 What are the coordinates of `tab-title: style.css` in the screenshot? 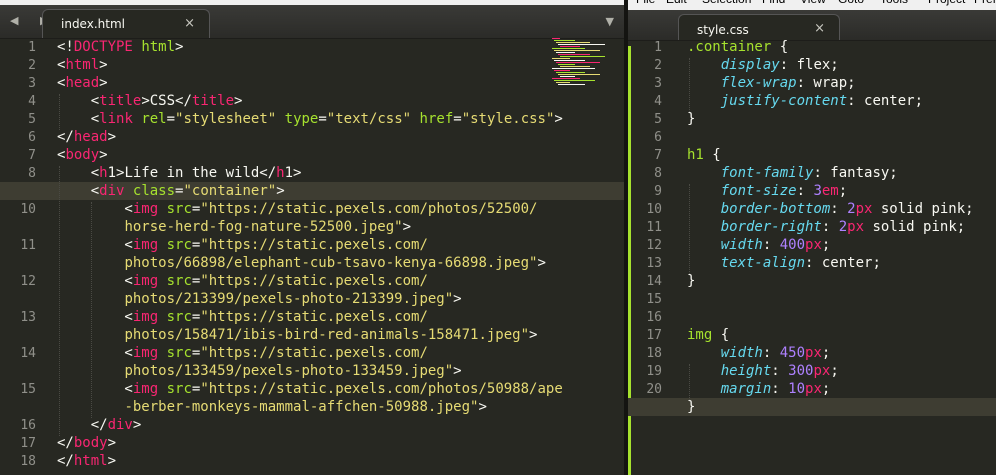 It's located at (723, 30).